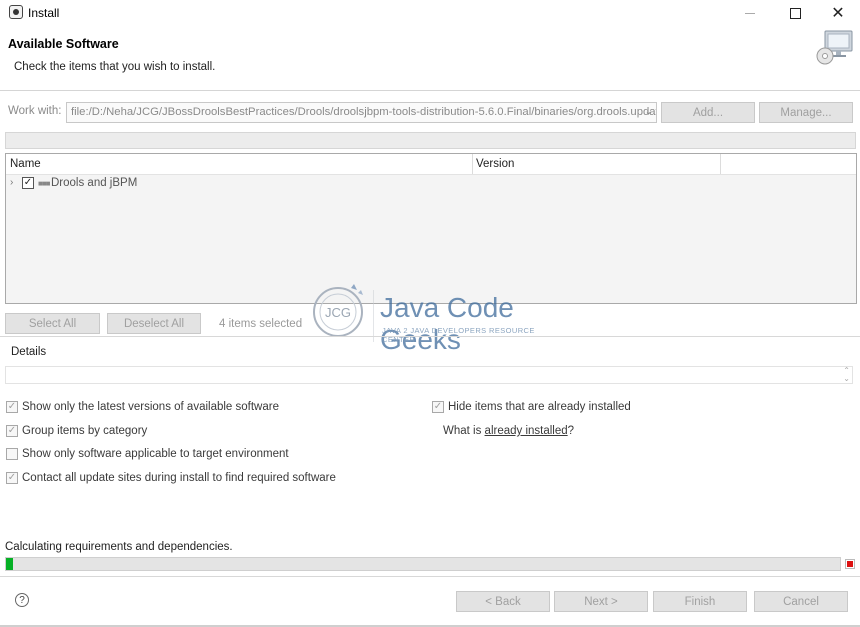 This screenshot has width=860, height=627. I want to click on hide-installed-label: Hide items that are already installed, so click(539, 407).